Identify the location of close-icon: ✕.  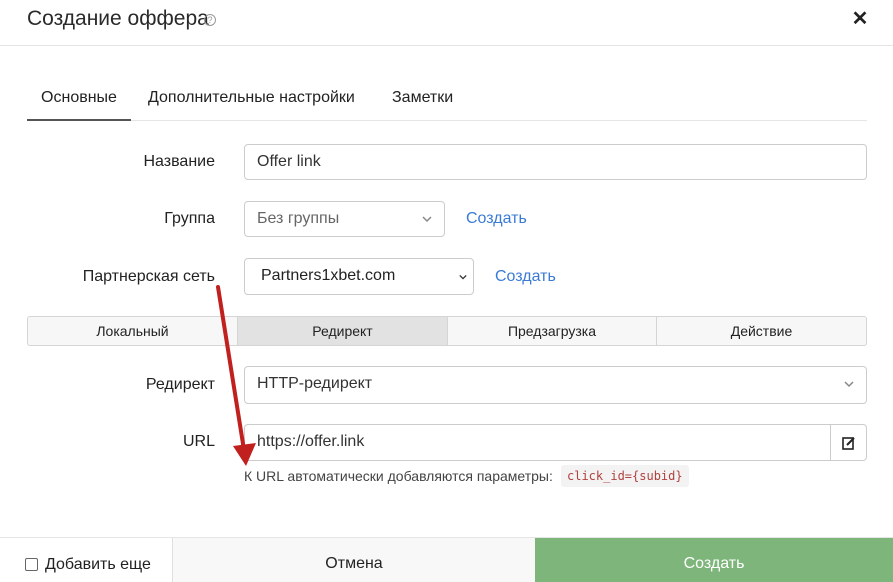
(860, 19).